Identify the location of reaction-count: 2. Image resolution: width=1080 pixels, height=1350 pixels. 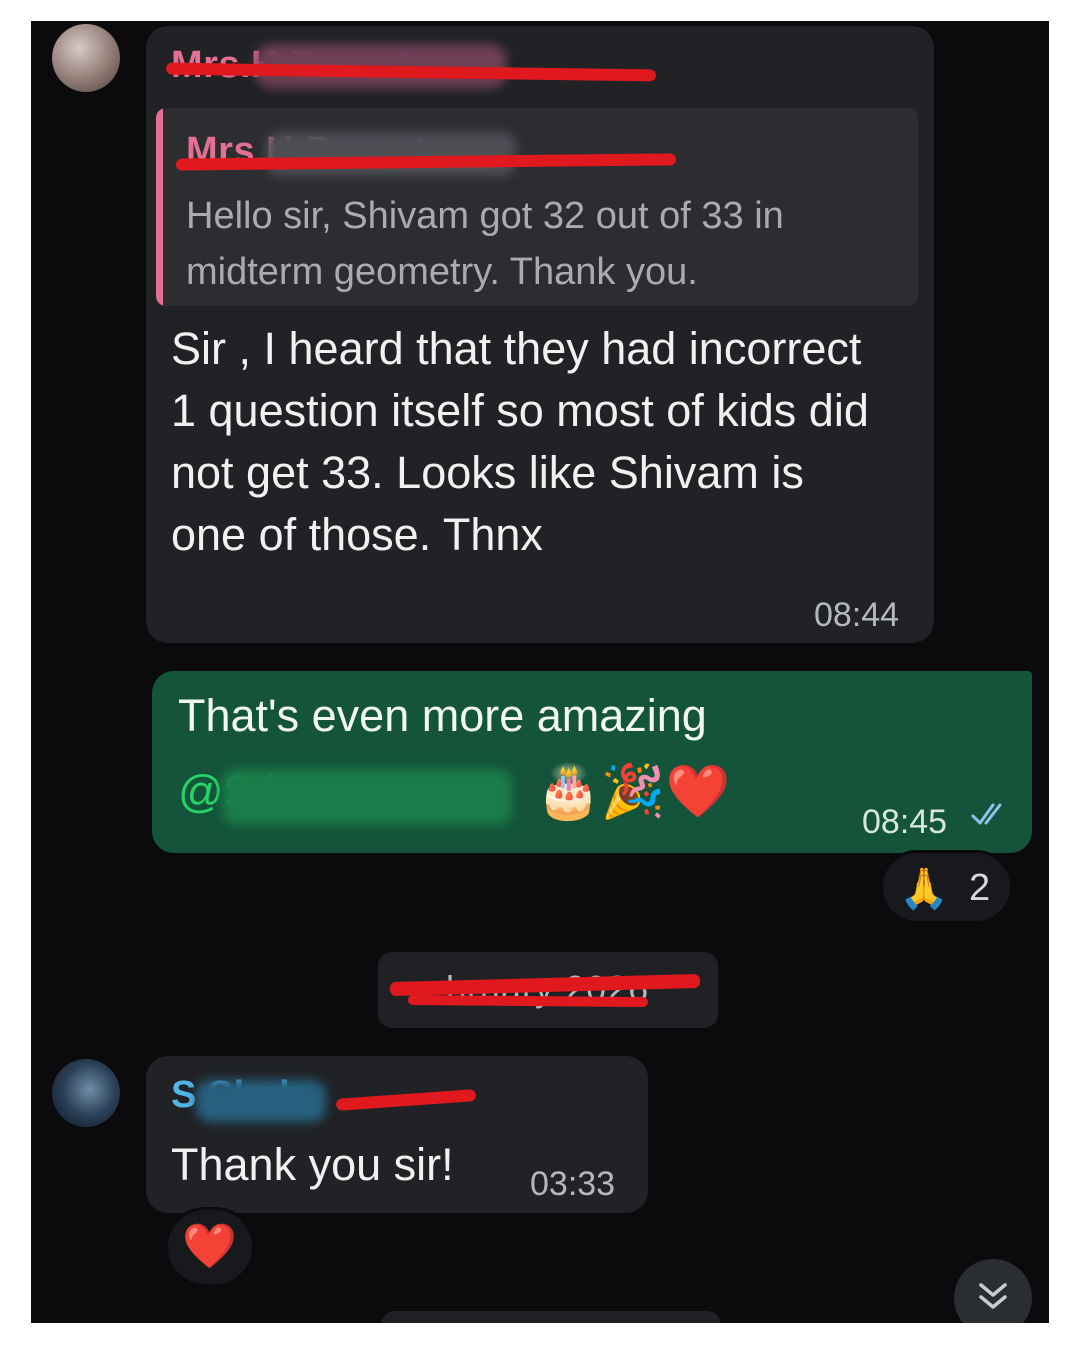
(980, 888).